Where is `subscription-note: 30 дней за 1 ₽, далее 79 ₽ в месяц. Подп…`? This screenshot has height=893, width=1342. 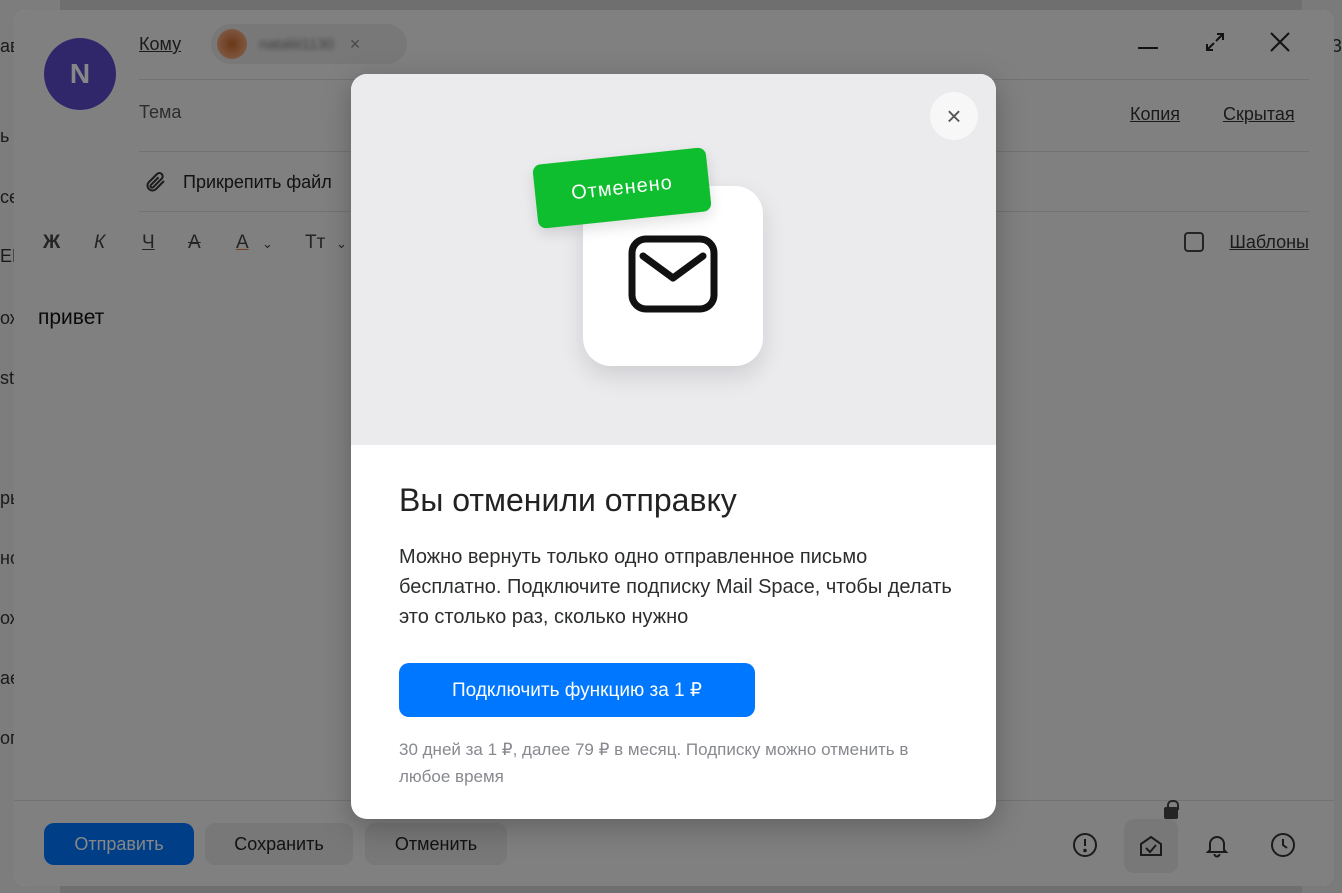
subscription-note: 30 дней за 1 ₽, далее 79 ₽ в месяц. Подп… is located at coordinates (654, 763).